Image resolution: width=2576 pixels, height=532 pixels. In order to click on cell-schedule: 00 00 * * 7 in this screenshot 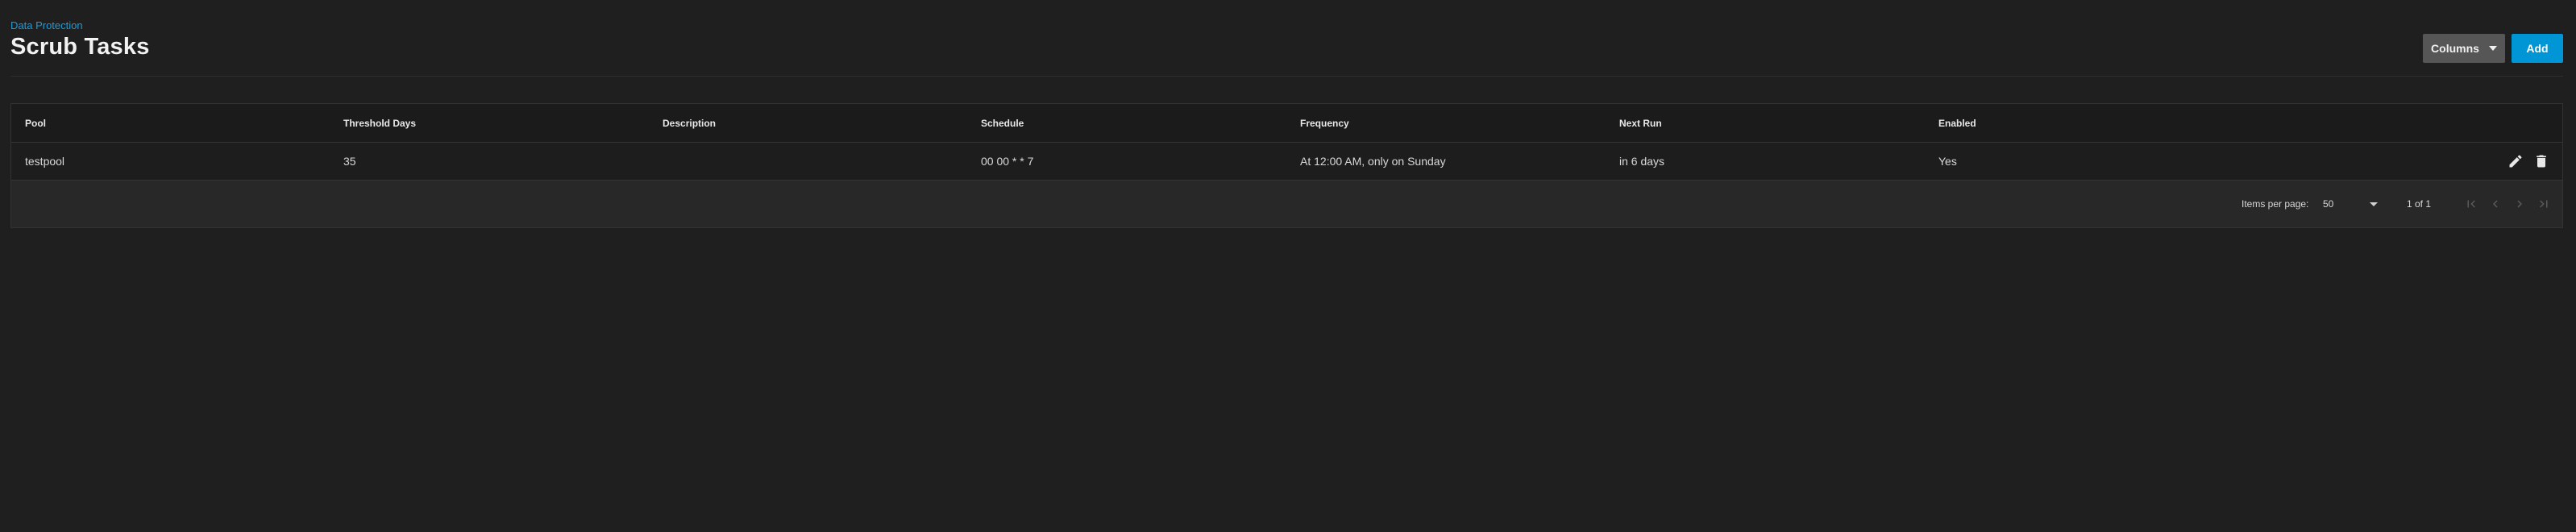, I will do `click(1007, 161)`.